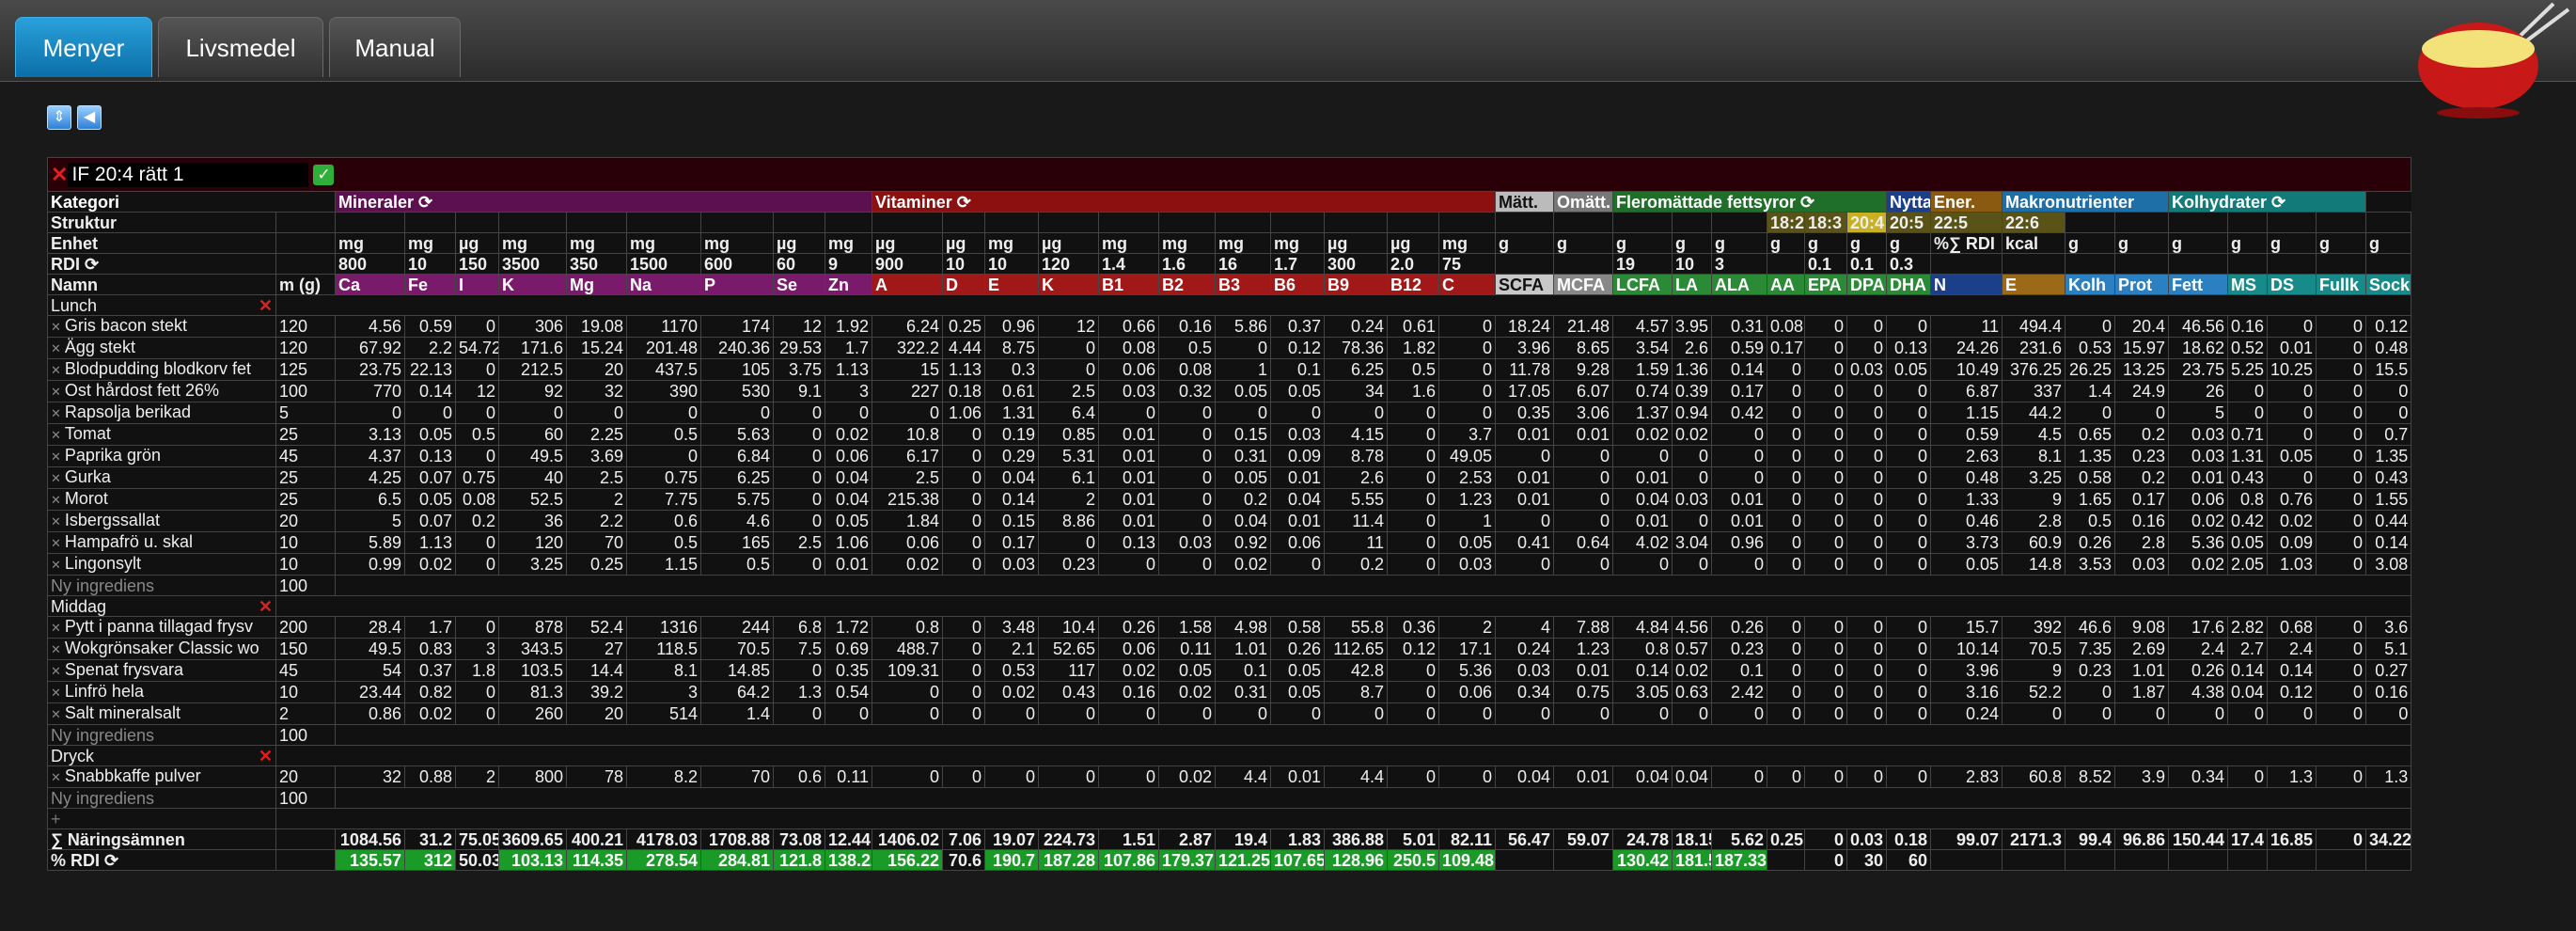  What do you see at coordinates (162, 477) in the screenshot?
I see `ingredient-name: ✕ Gurka` at bounding box center [162, 477].